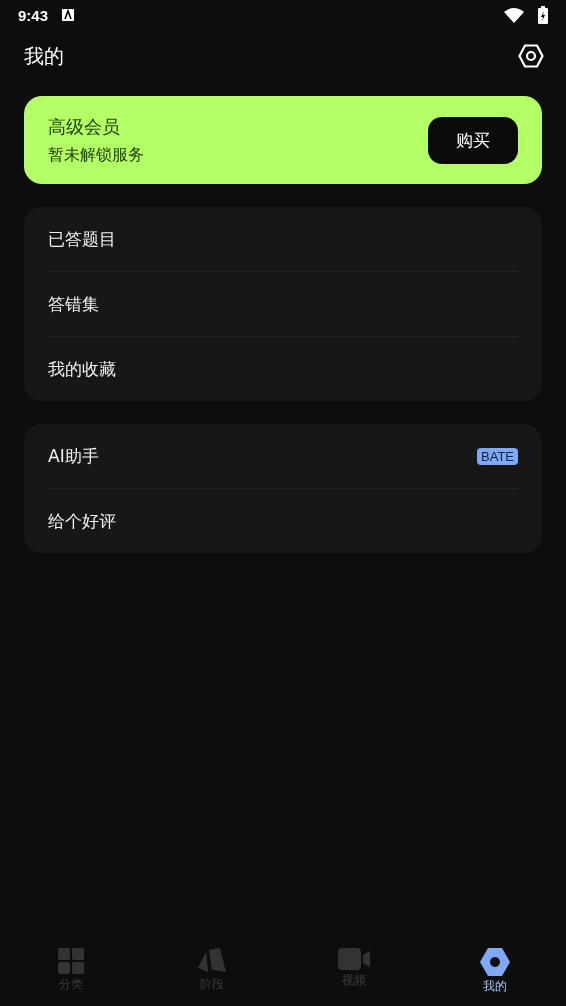 The width and height of the screenshot is (566, 1006). I want to click on grid-icon, so click(70, 961).